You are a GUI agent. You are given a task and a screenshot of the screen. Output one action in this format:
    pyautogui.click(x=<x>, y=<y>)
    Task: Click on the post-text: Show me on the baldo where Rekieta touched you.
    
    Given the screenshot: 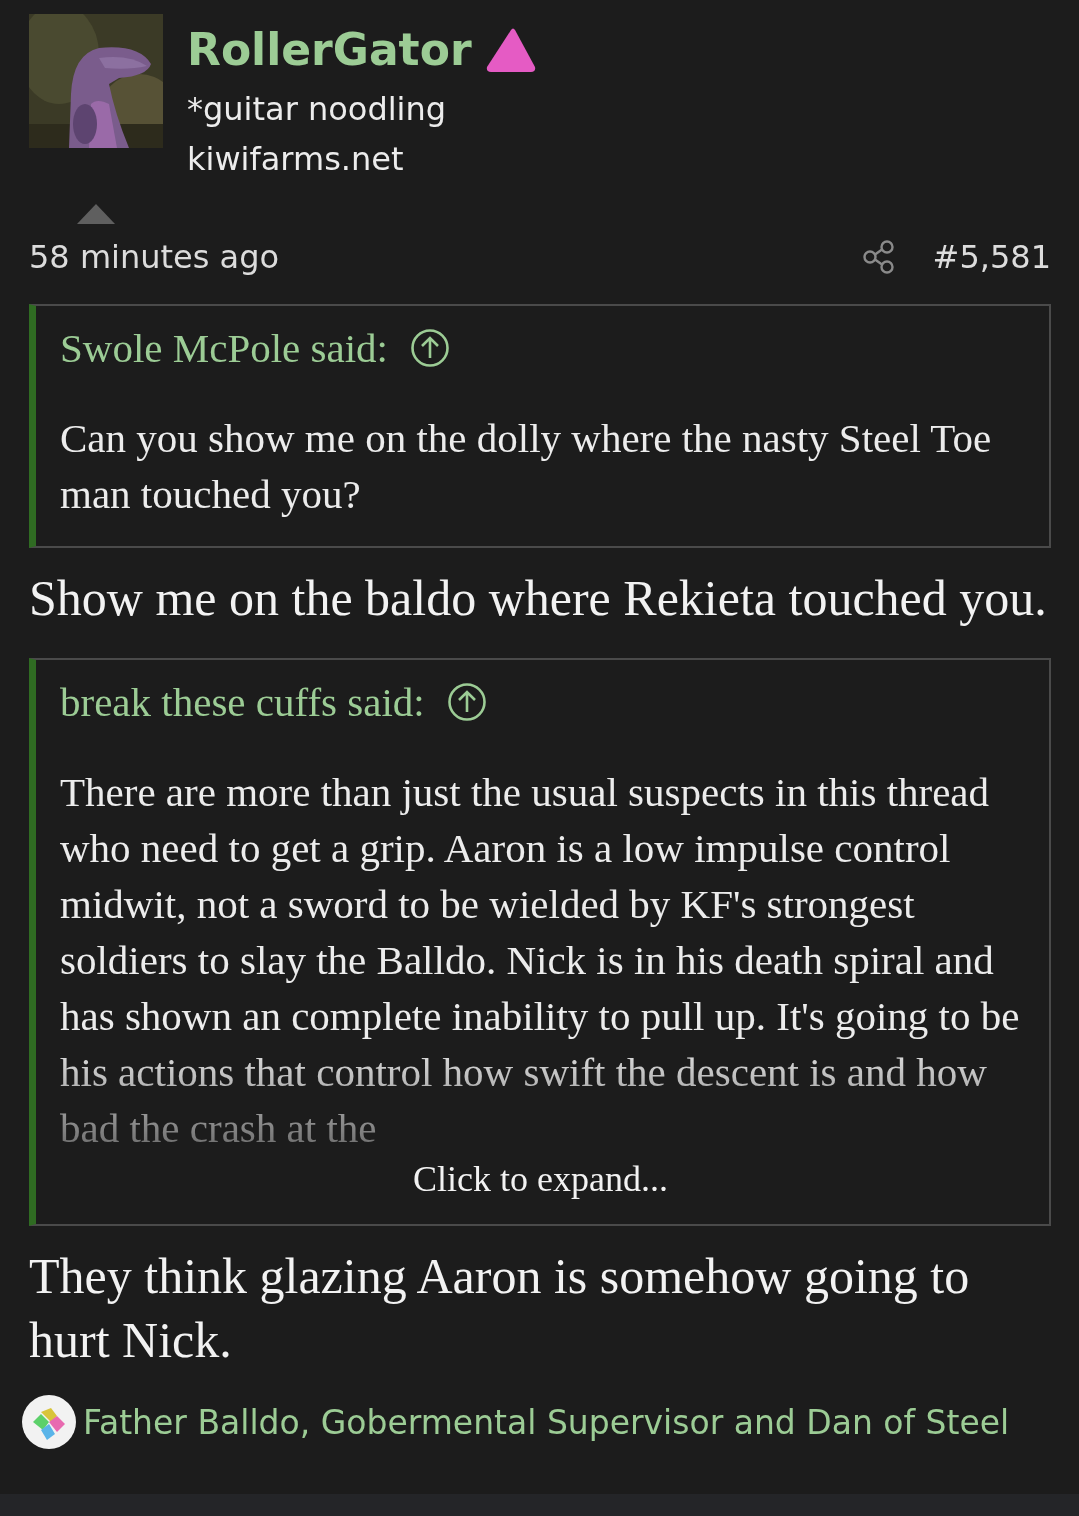 What is the action you would take?
    pyautogui.click(x=538, y=598)
    